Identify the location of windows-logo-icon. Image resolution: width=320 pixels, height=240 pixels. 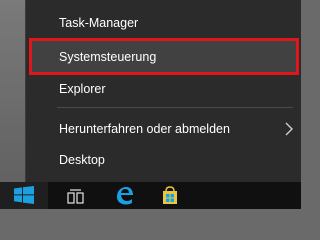
(24, 195).